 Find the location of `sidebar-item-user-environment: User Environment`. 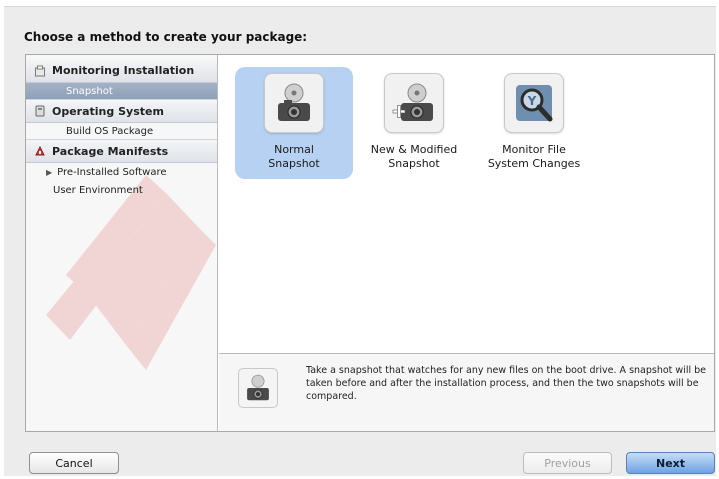

sidebar-item-user-environment: User Environment is located at coordinates (121, 190).